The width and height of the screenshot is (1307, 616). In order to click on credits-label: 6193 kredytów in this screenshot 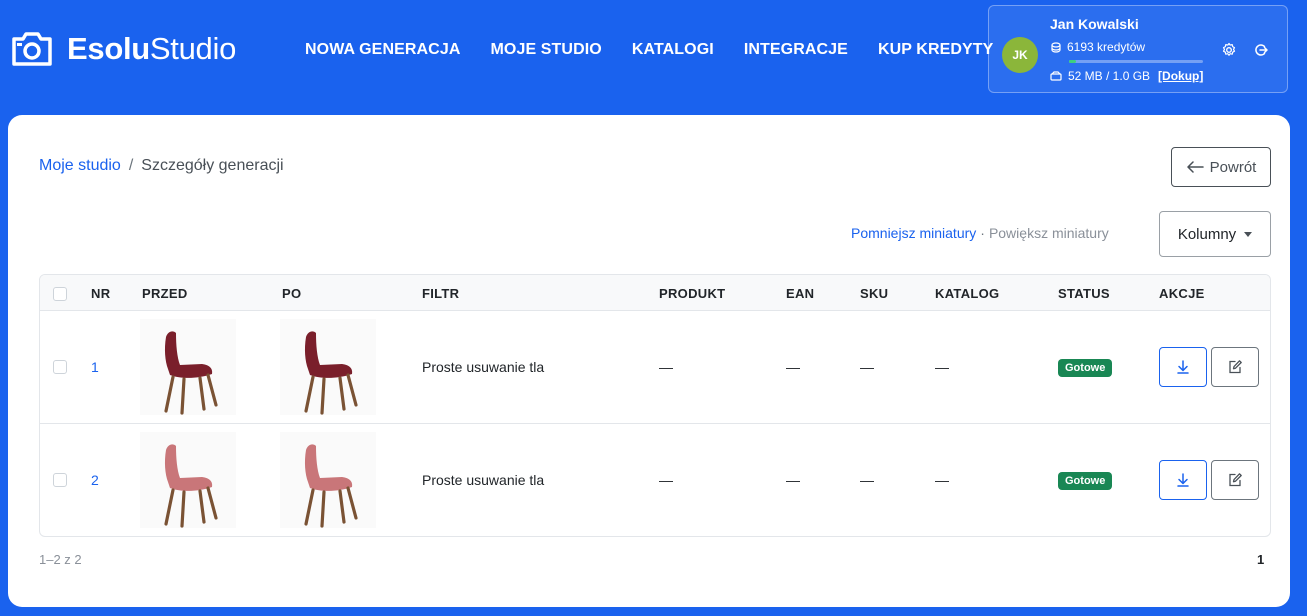, I will do `click(1106, 47)`.